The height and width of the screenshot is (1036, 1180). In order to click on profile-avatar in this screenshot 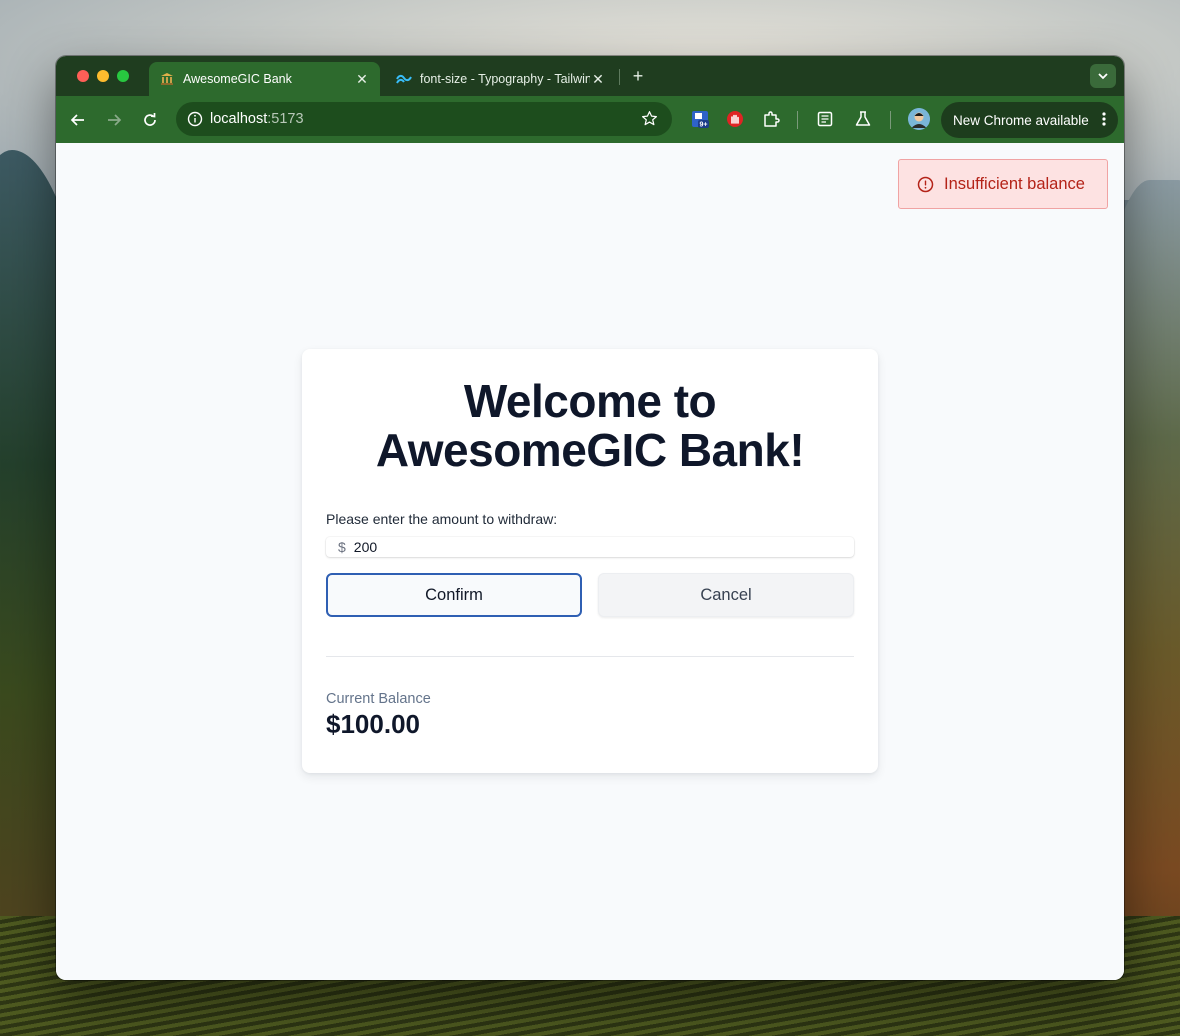, I will do `click(919, 119)`.